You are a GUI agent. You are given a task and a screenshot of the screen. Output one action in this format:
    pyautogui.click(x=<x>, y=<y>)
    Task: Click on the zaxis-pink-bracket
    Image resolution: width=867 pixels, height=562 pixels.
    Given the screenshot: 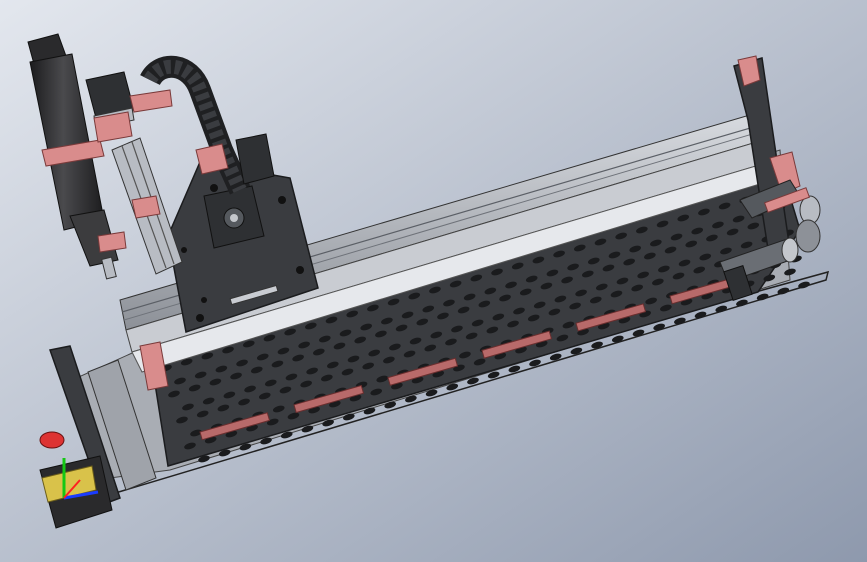 What is the action you would take?
    pyautogui.click(x=146, y=207)
    